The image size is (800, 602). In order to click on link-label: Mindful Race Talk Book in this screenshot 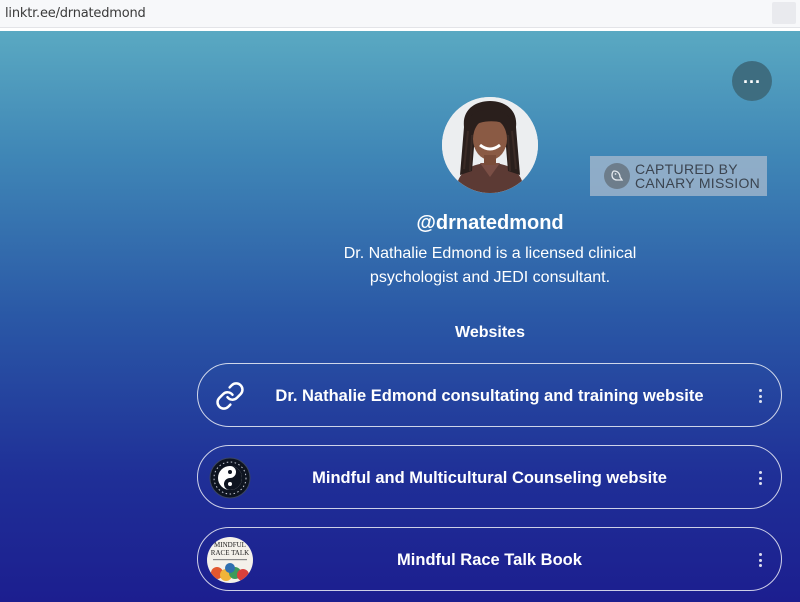, I will do `click(489, 559)`.